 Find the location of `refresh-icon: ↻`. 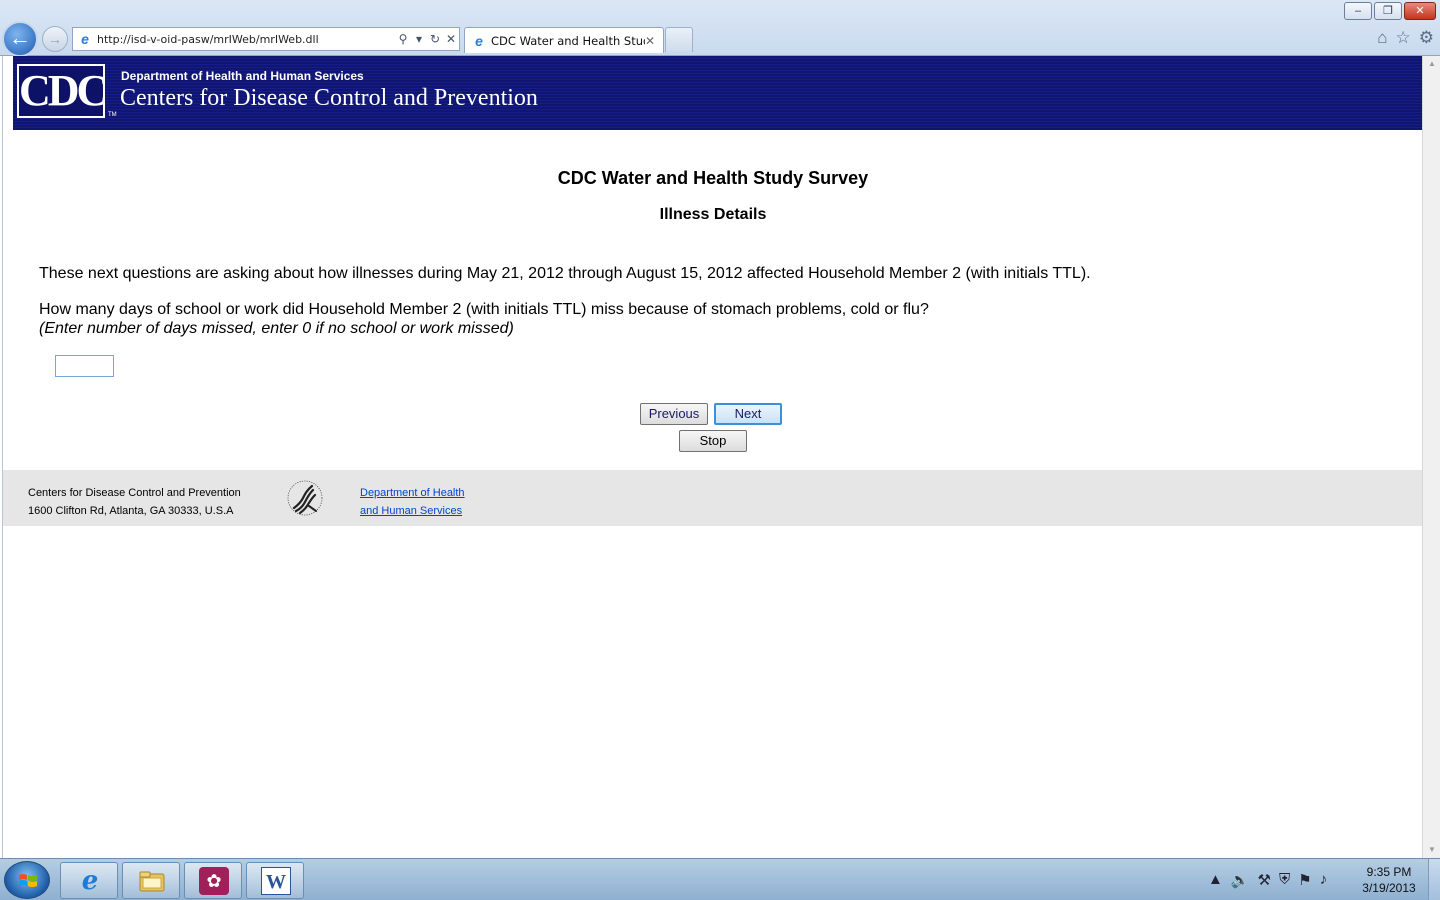

refresh-icon: ↻ is located at coordinates (435, 39).